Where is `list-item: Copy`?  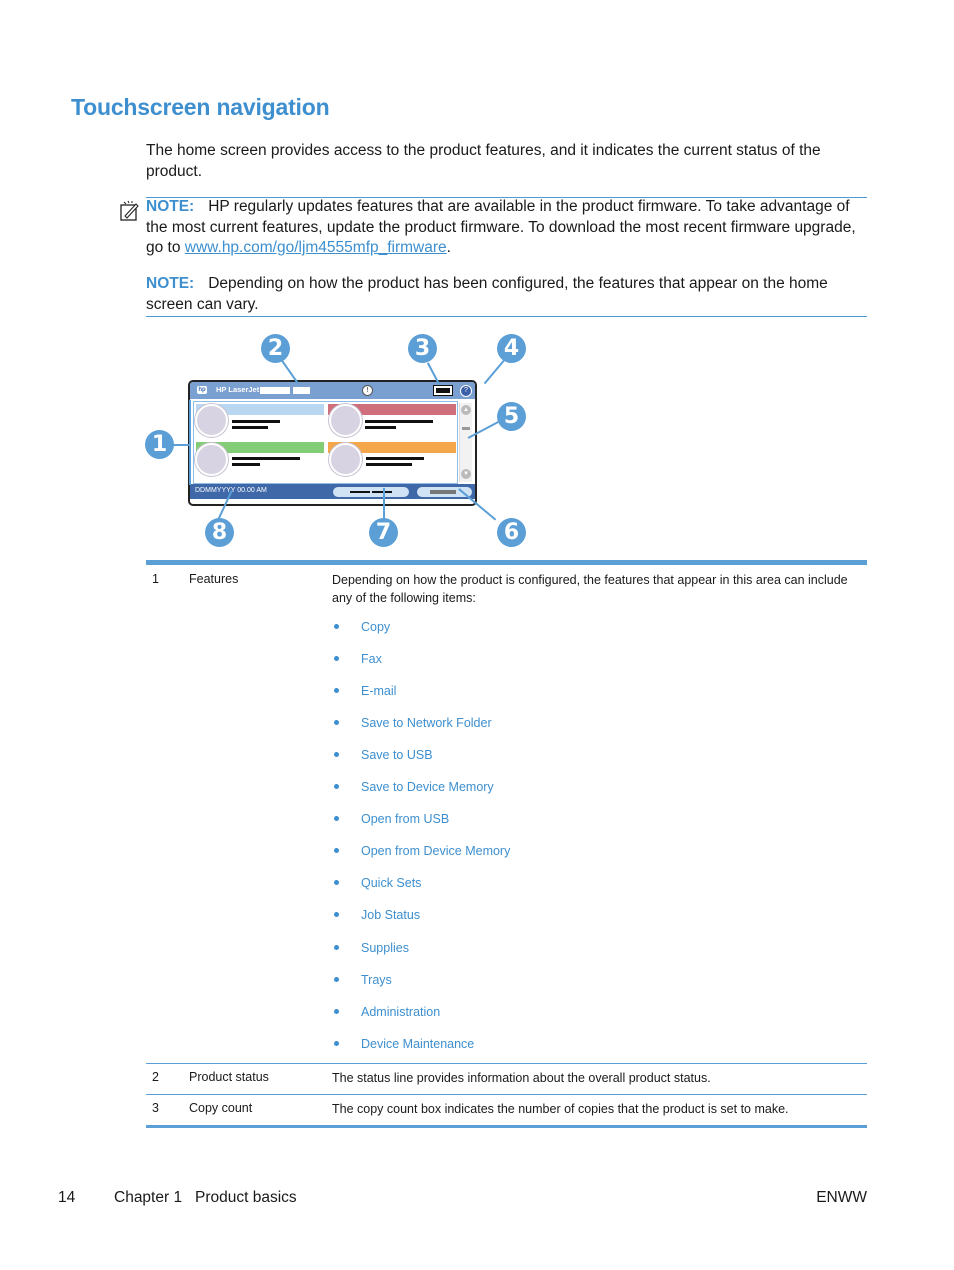 list-item: Copy is located at coordinates (362, 627).